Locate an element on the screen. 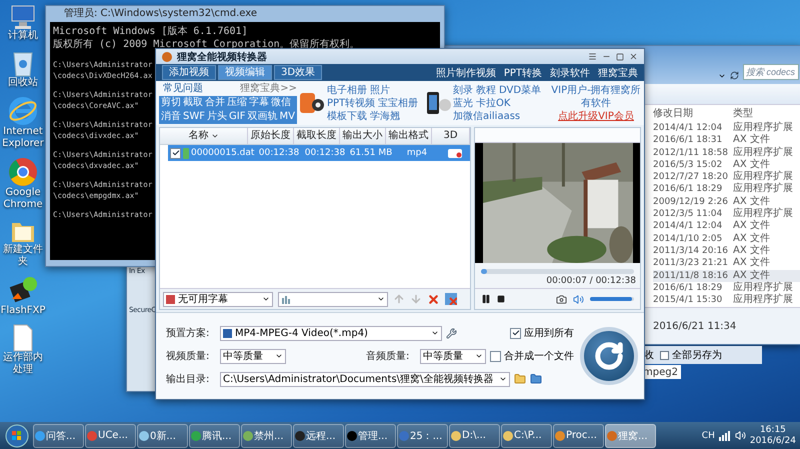 The height and width of the screenshot is (449, 800). audio-quality-dropdown: 中等质量 is located at coordinates (453, 356).